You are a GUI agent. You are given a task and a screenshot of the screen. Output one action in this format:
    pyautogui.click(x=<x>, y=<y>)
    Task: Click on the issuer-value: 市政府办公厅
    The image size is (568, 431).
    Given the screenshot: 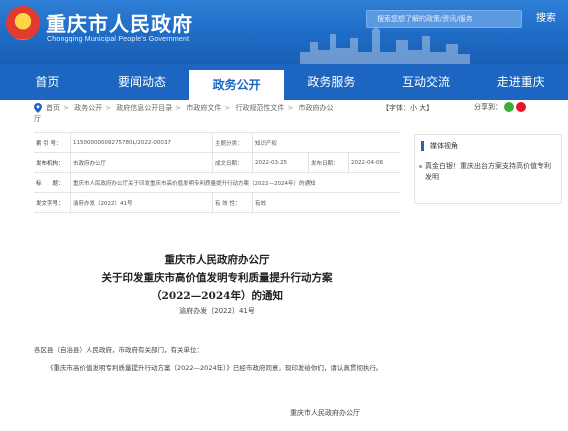 What is the action you would take?
    pyautogui.click(x=90, y=163)
    